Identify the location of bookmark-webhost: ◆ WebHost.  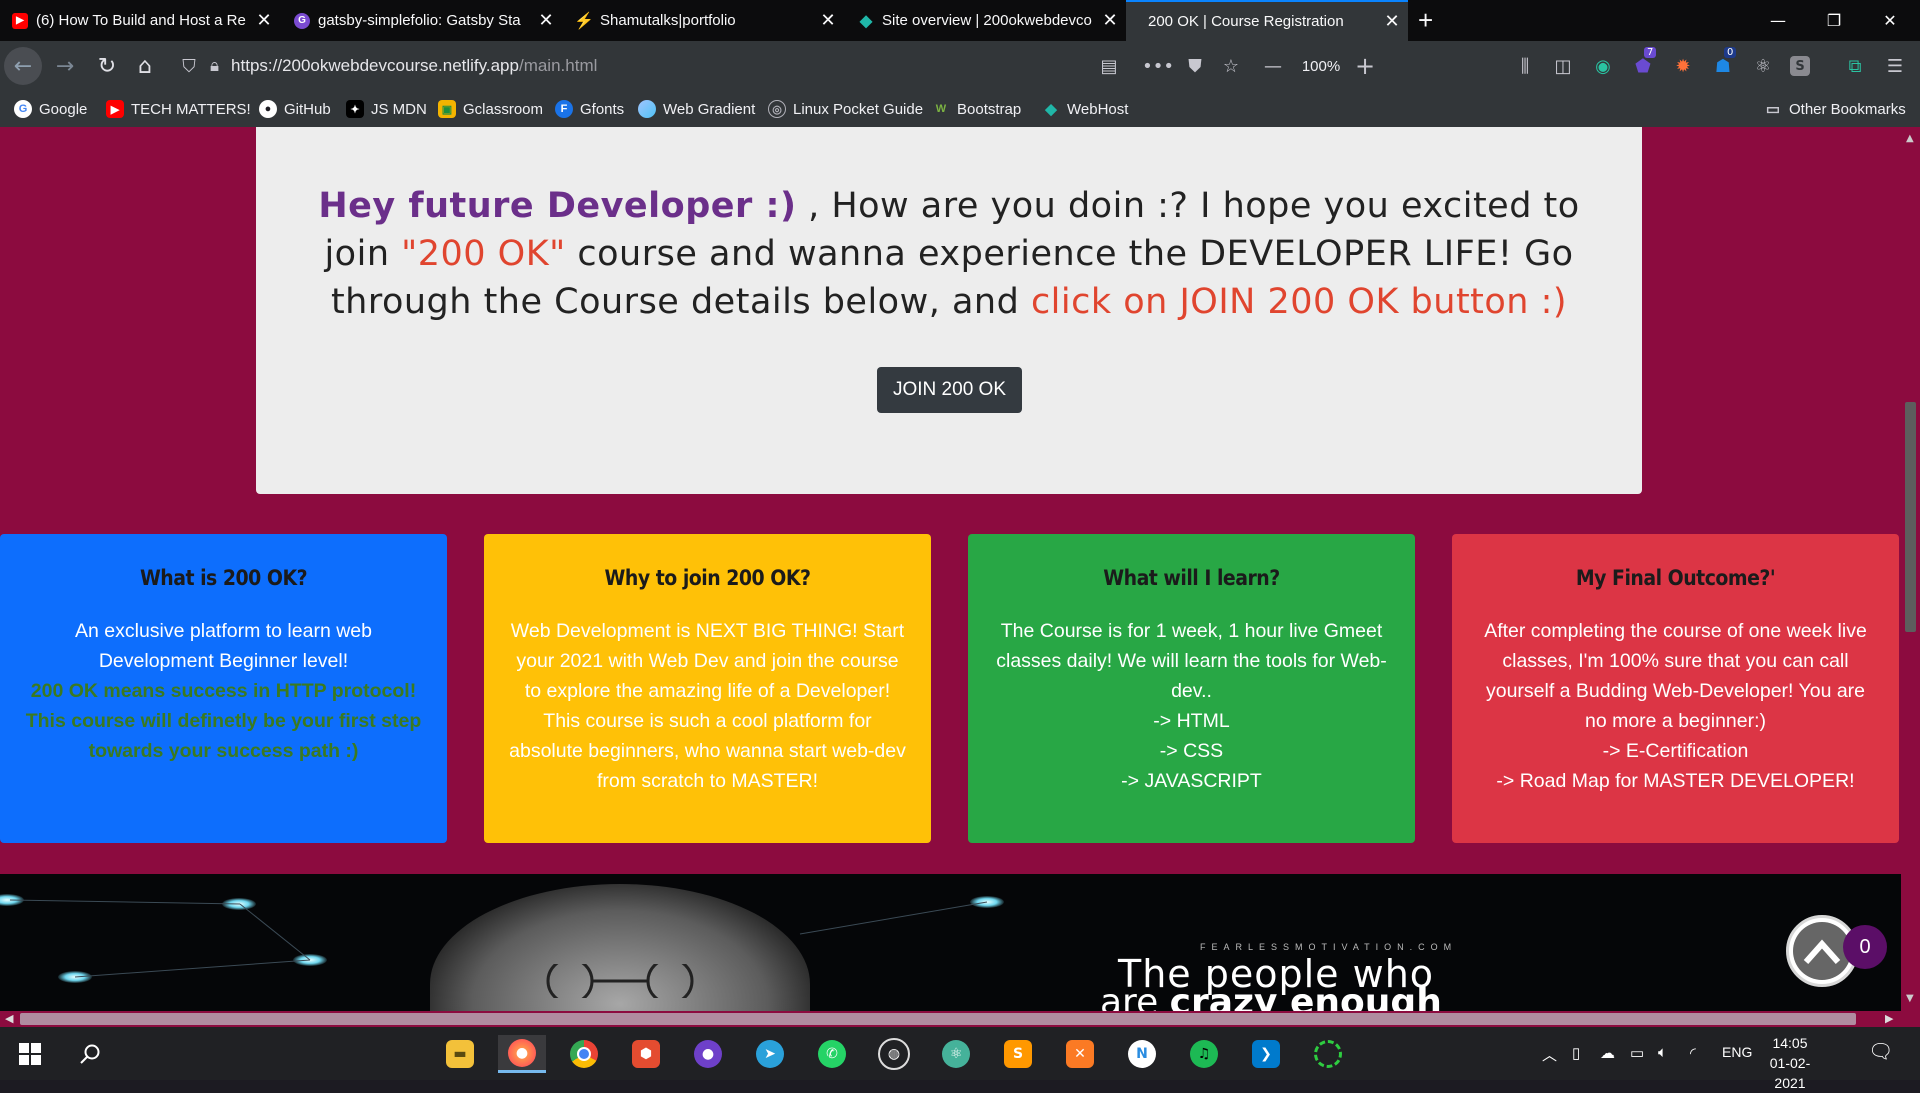
(1085, 109).